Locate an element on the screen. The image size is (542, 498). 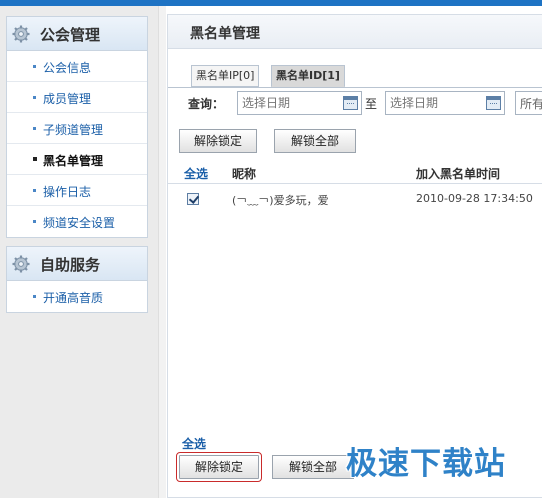
sidebar-item-label: 黑名单管理 is located at coordinates (73, 161).